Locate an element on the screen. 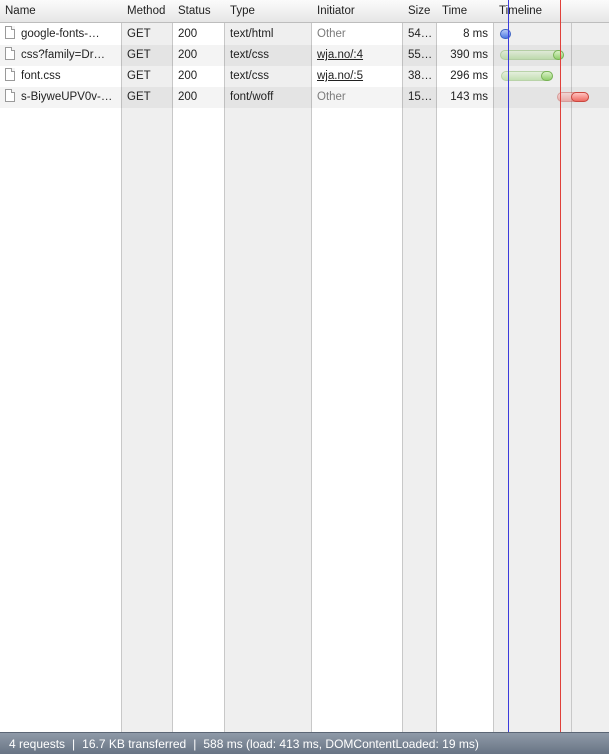 This screenshot has width=609, height=754. request-initiator-link: wja.no/:5 is located at coordinates (357, 76).